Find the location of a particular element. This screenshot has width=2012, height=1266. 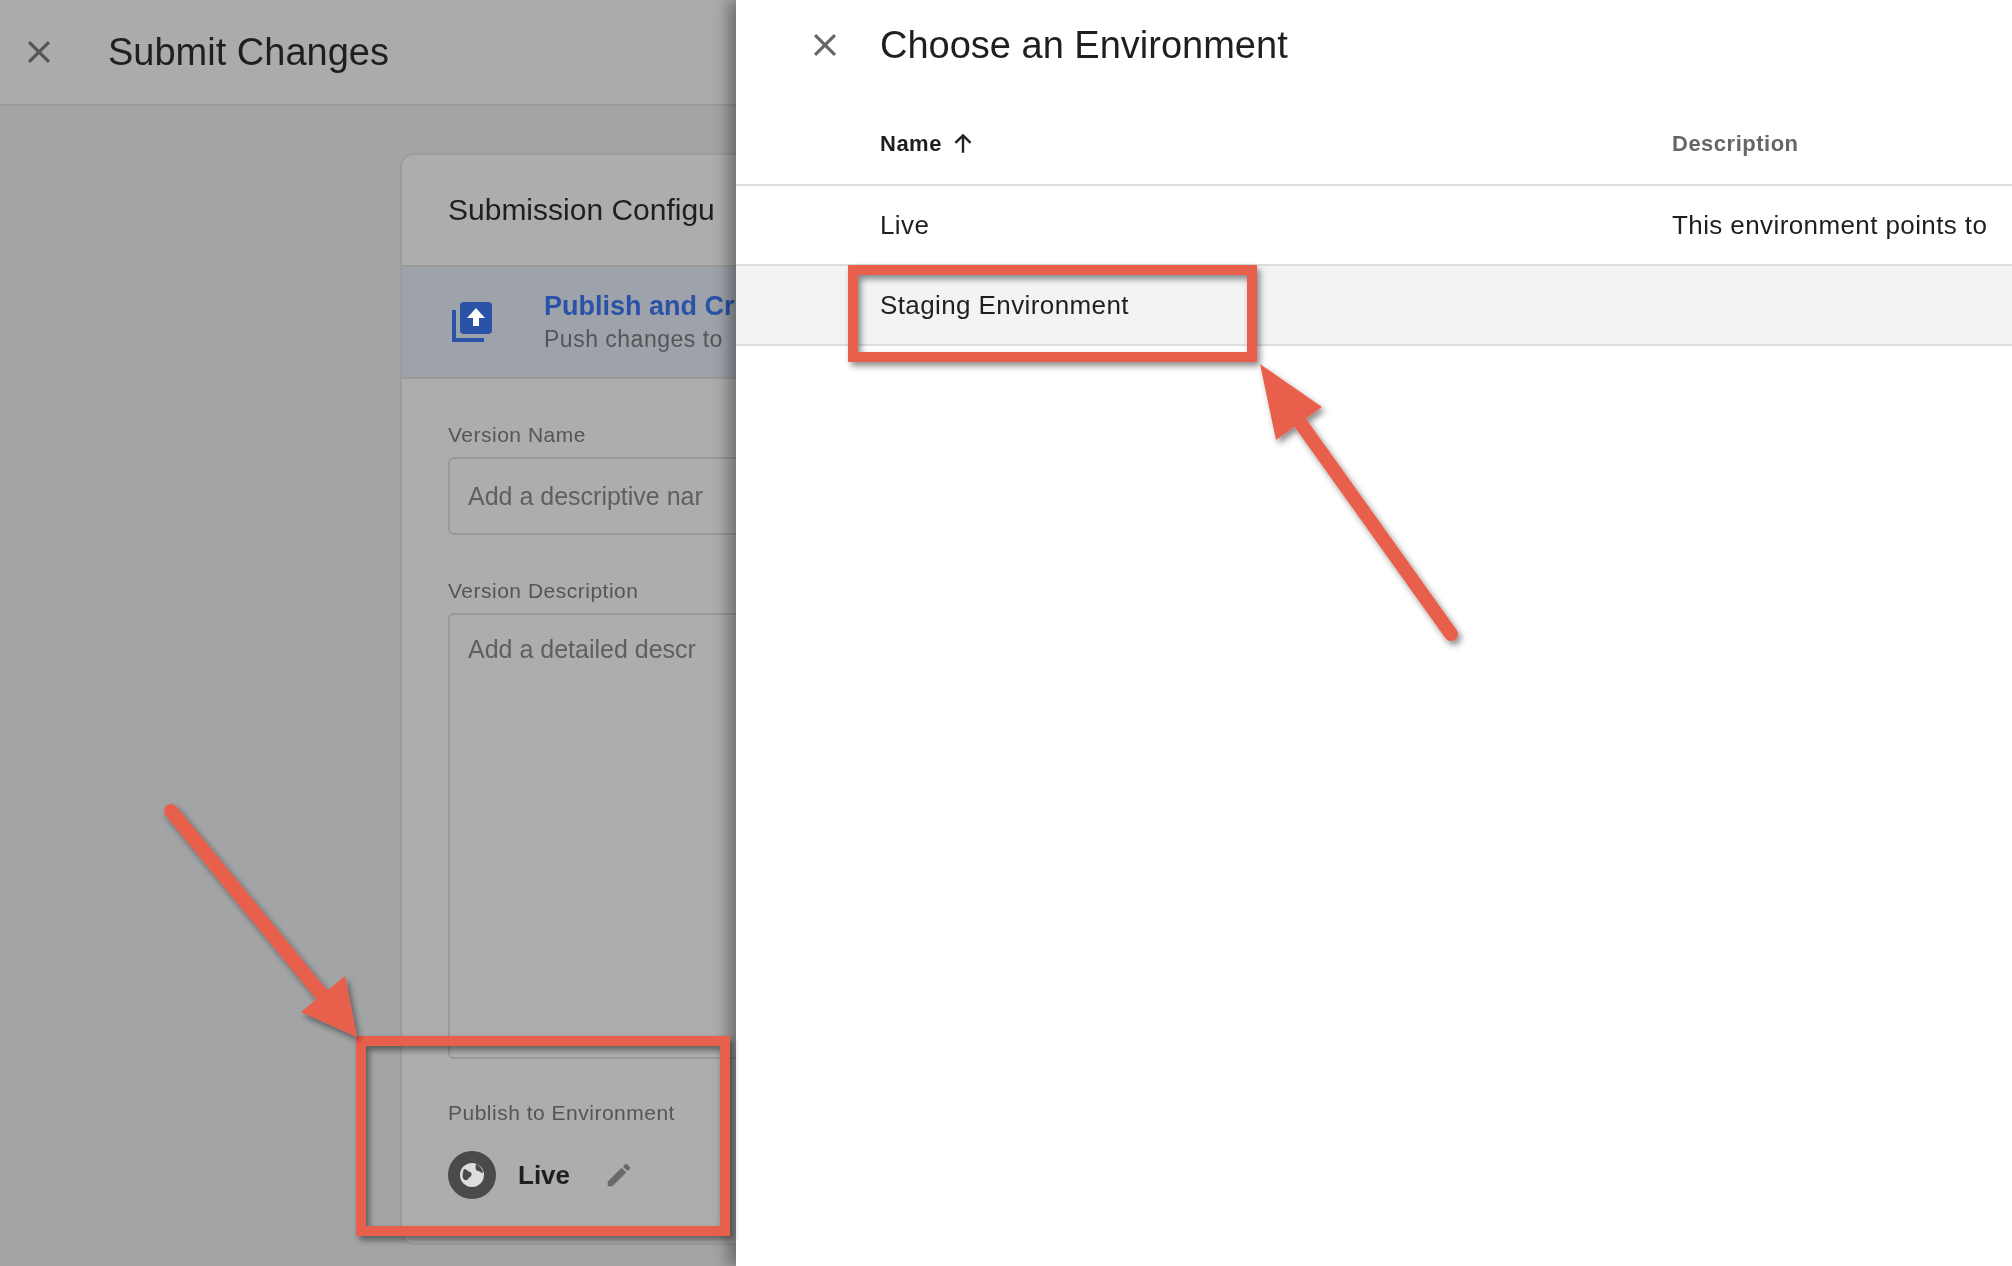

environment-row: Staging Environment is located at coordinates (1374, 306).